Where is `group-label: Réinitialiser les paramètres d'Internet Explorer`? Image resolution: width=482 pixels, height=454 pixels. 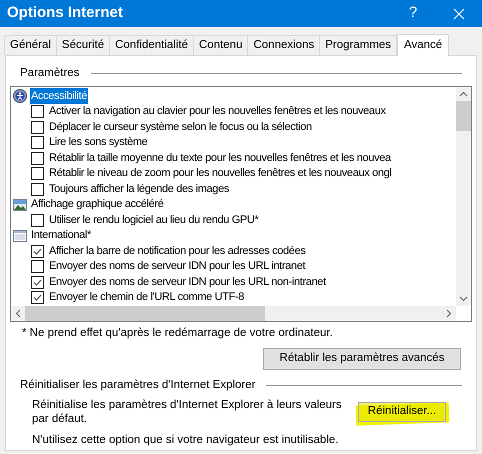 group-label: Réinitialiser les paramètres d'Internet Explorer is located at coordinates (138, 385).